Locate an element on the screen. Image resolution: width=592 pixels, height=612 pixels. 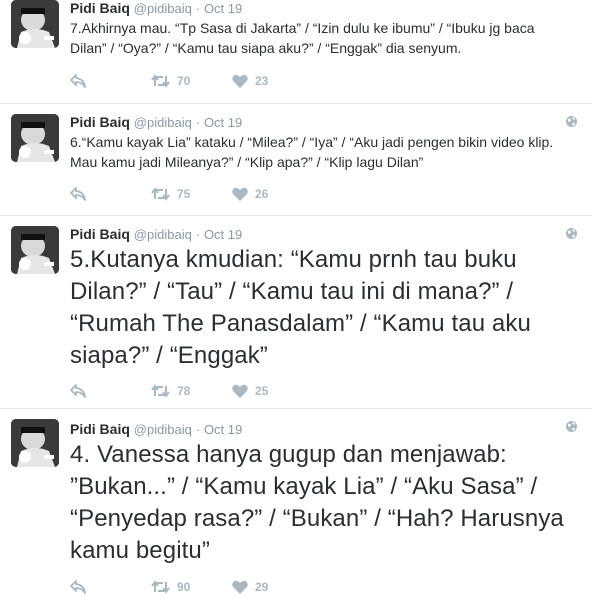
like-count: 29 is located at coordinates (262, 587).